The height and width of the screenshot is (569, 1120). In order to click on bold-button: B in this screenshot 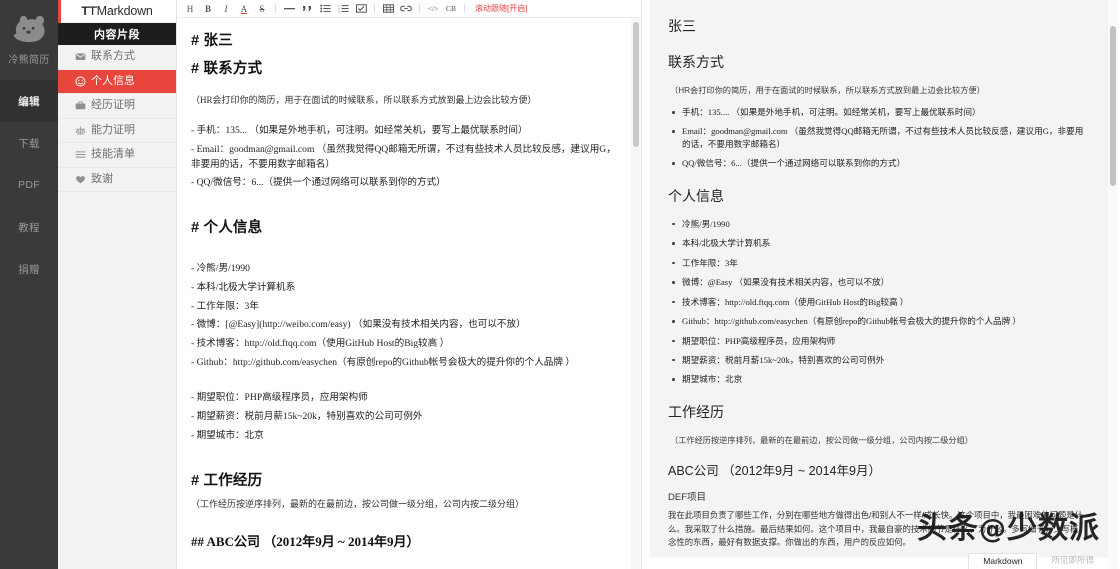, I will do `click(208, 9)`.